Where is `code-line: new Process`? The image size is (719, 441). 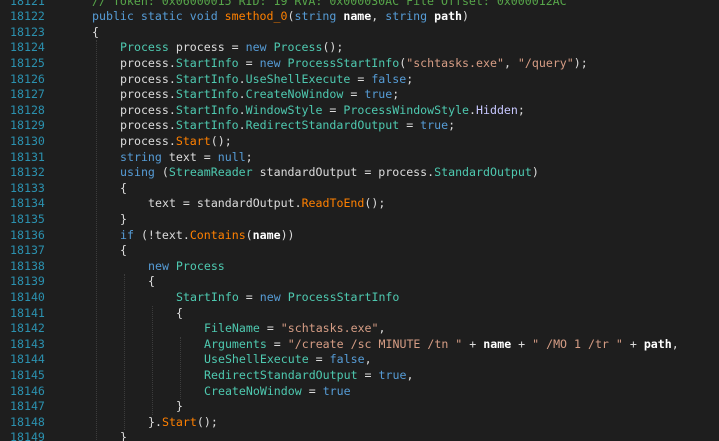 code-line: new Process is located at coordinates (390, 267).